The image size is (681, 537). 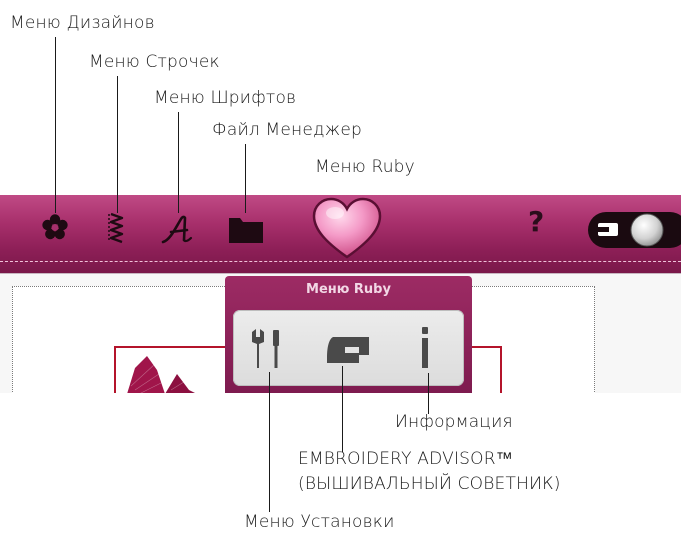 What do you see at coordinates (319, 522) in the screenshot?
I see `label-setup-menu: Меню Установки` at bounding box center [319, 522].